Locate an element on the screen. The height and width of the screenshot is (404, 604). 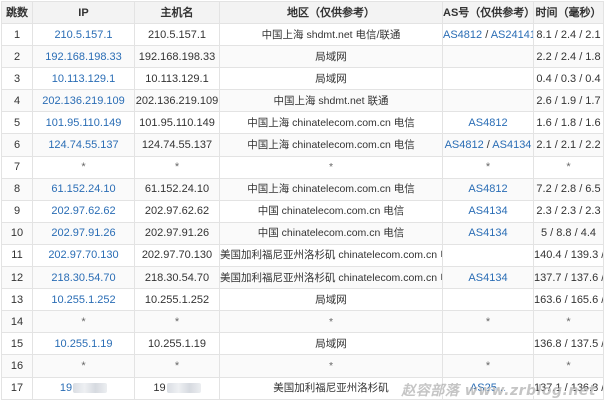
ip-link: 10.255.1.19 is located at coordinates (83, 344).